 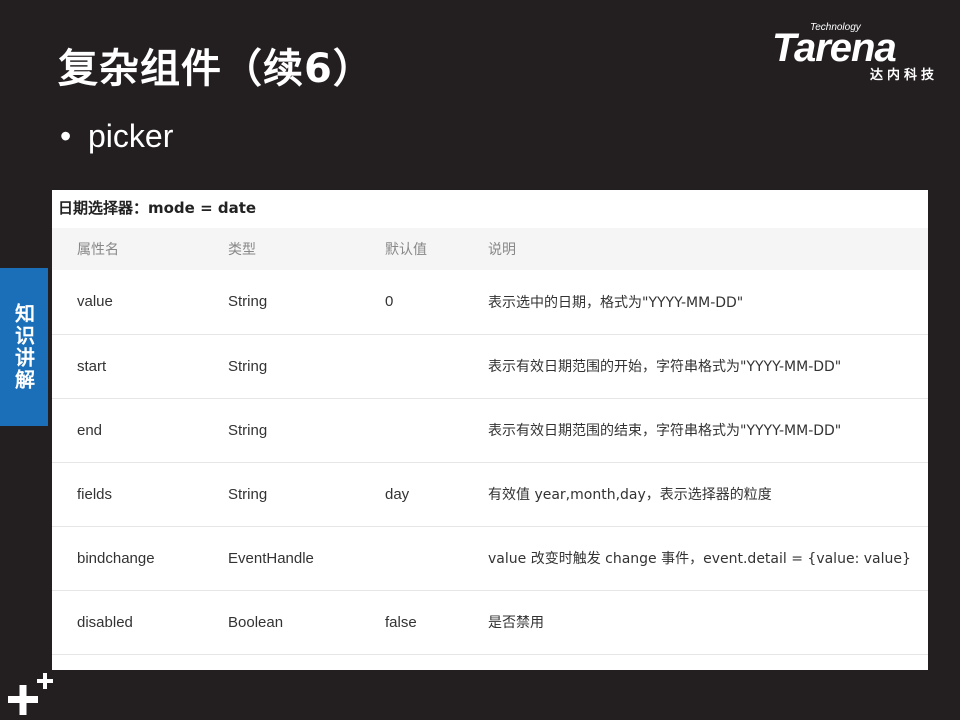 I want to click on table-caption: 日期选择器：mode = date, so click(x=157, y=208).